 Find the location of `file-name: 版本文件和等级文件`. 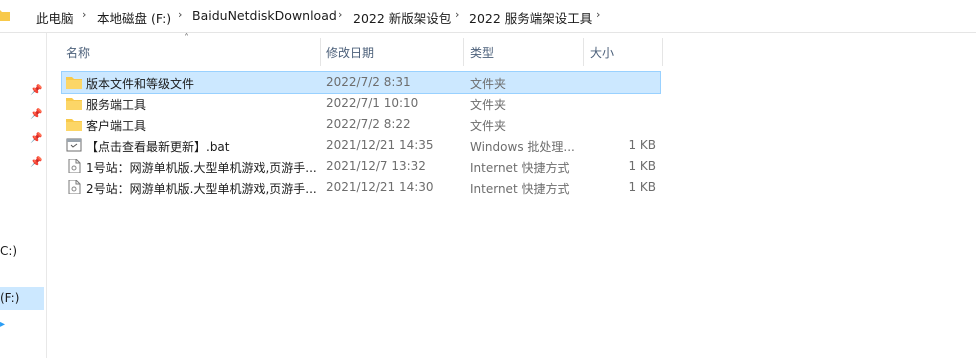

file-name: 版本文件和等级文件 is located at coordinates (140, 84).